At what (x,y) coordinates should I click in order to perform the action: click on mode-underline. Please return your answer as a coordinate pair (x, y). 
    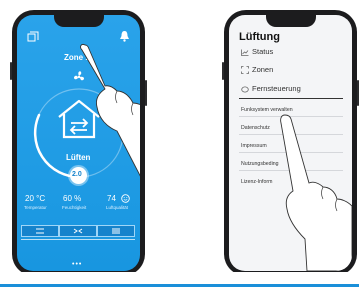
    Looking at the image, I should click on (78, 239).